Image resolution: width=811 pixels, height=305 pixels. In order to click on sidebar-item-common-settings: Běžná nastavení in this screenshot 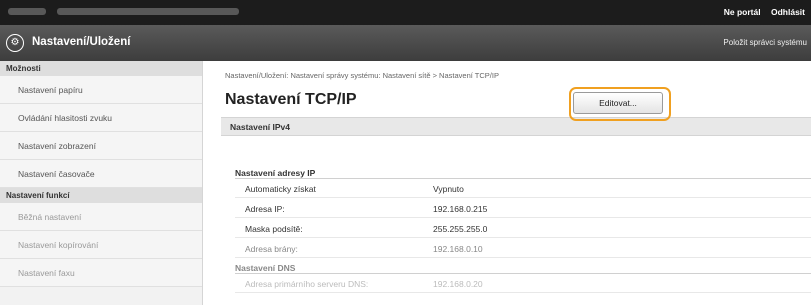, I will do `click(101, 217)`.